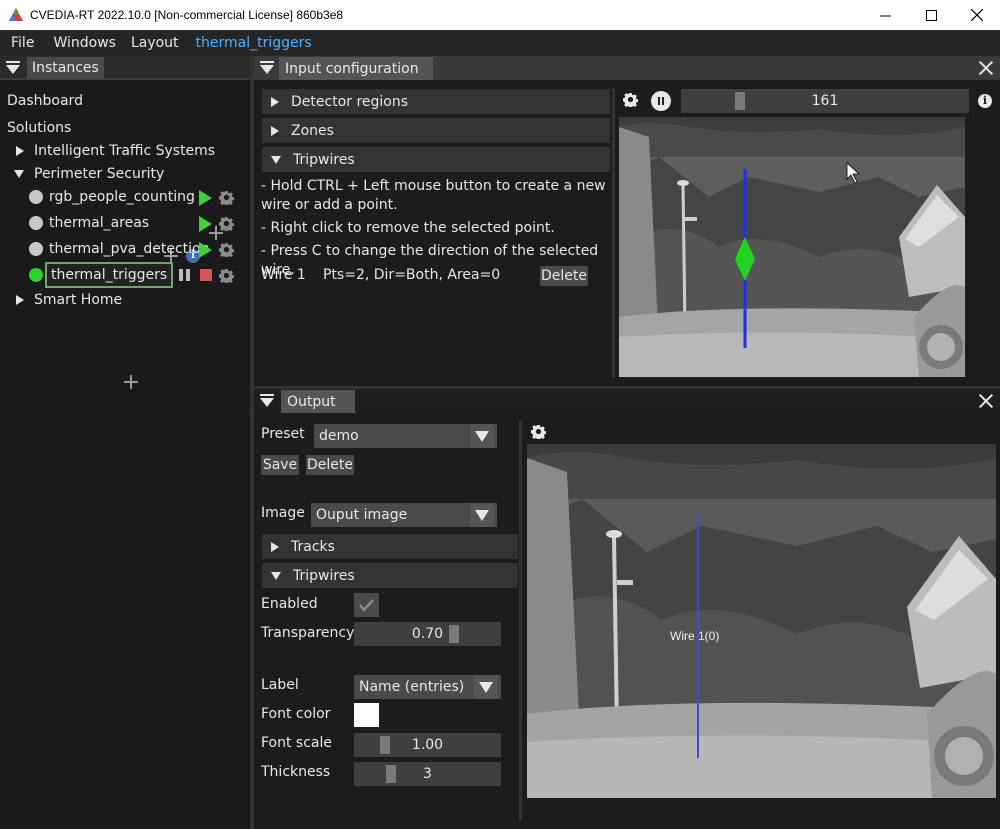 The image size is (1000, 829). I want to click on maximize-button, so click(931, 15).